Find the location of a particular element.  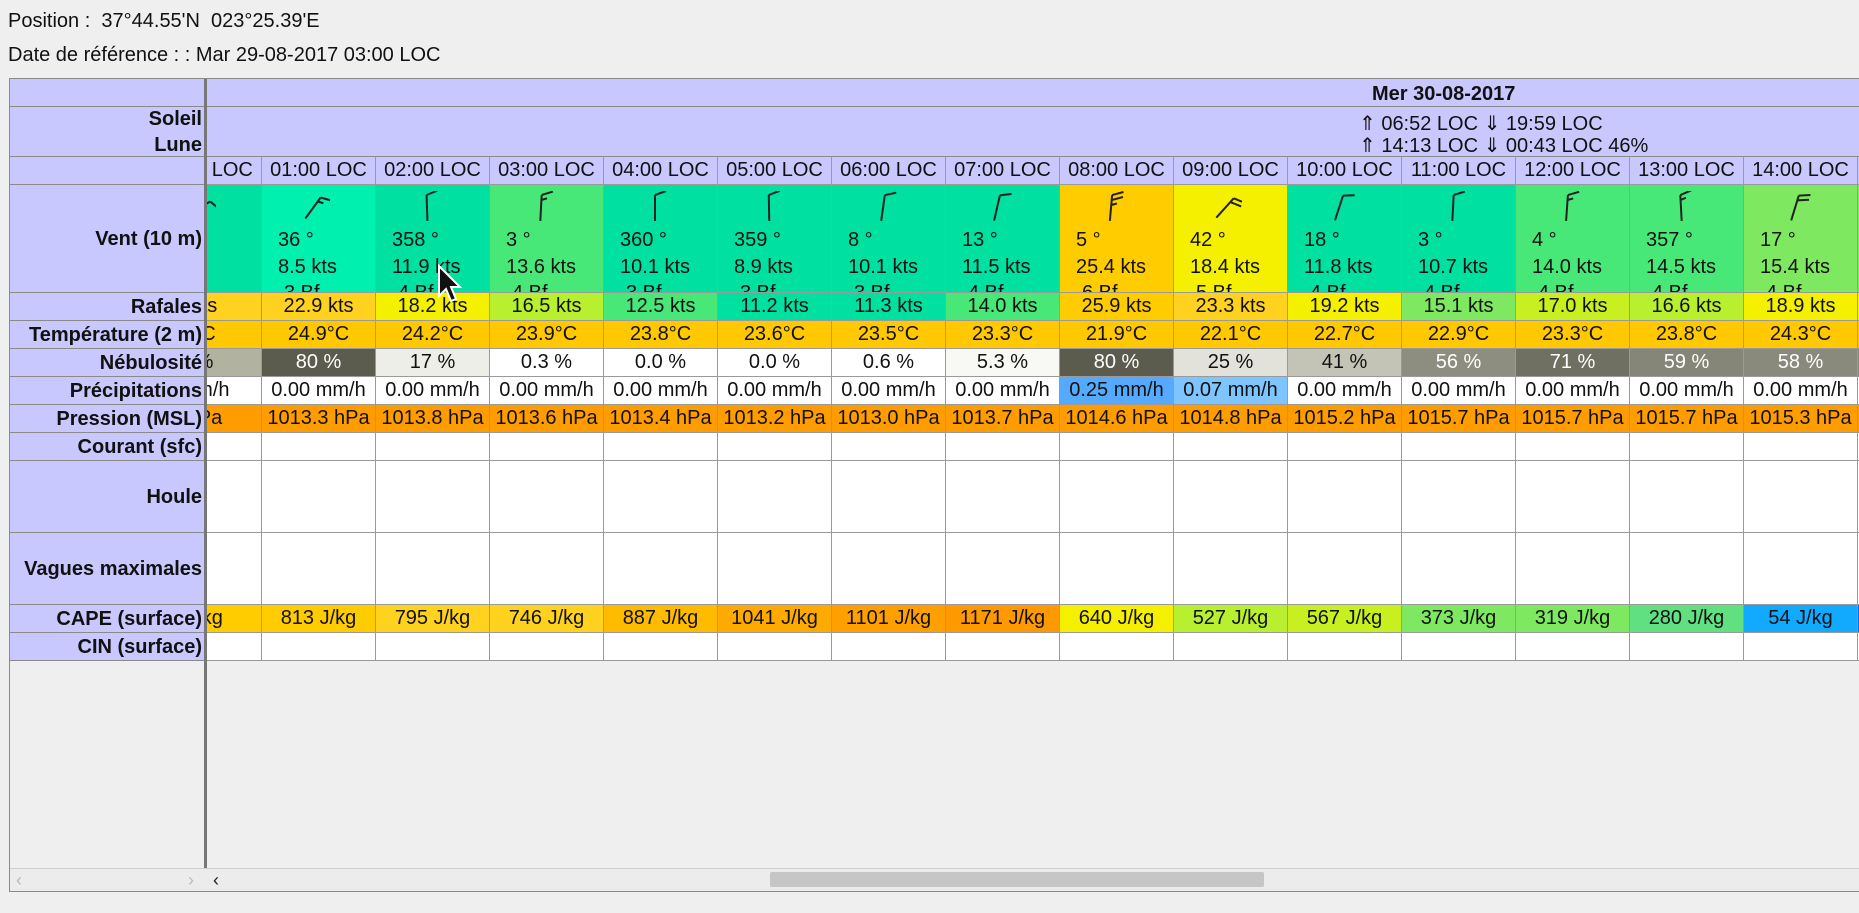

gust-cell: 11.2 kts is located at coordinates (775, 307).